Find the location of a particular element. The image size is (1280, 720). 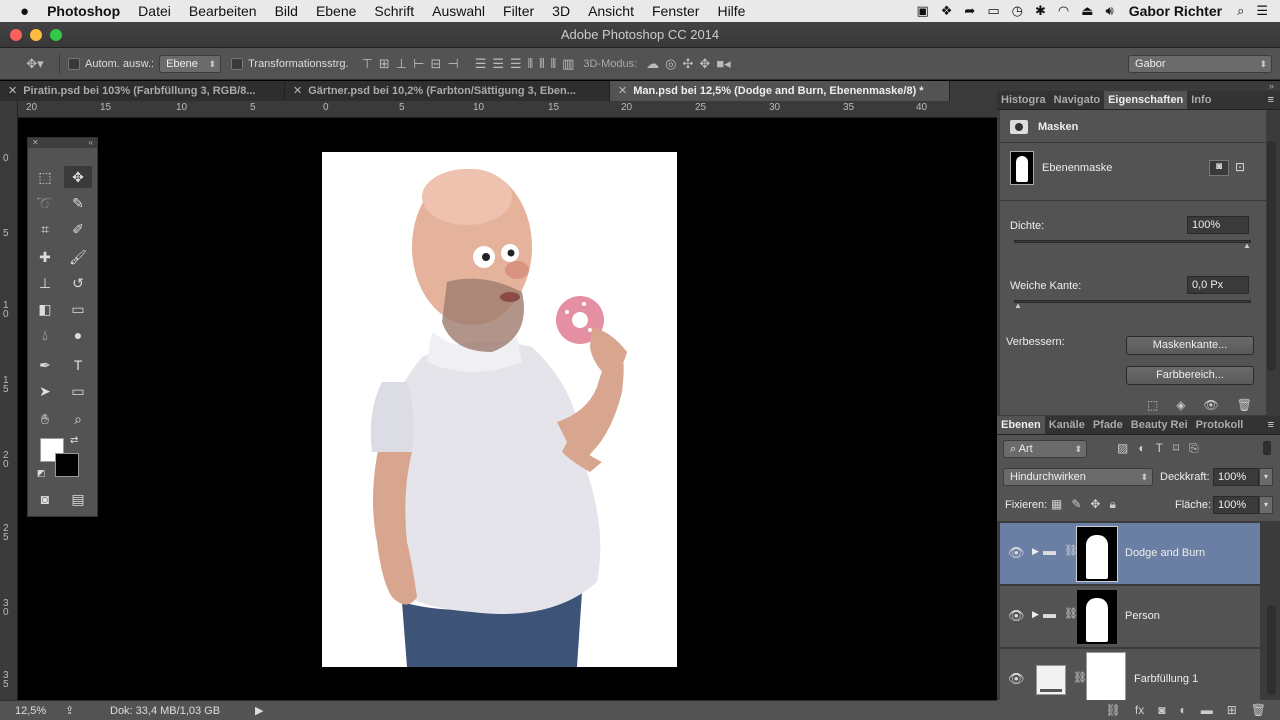

stamp-tool-icon: ⊥ is located at coordinates (45, 283).